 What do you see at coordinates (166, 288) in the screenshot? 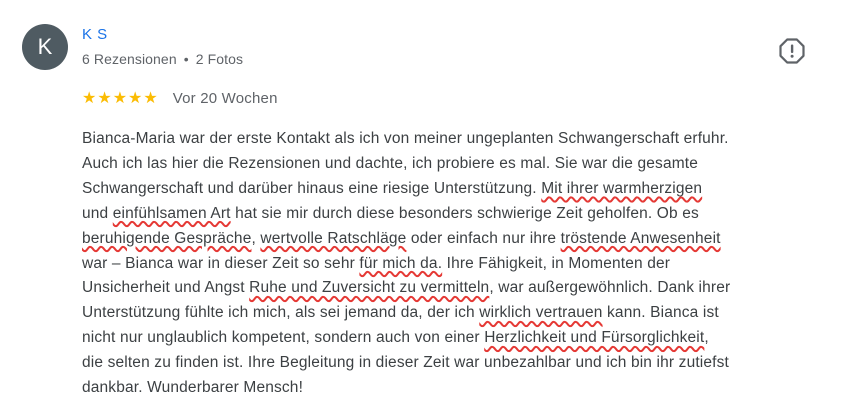
I see `review-text-segment: Unsicherheit und Angst` at bounding box center [166, 288].